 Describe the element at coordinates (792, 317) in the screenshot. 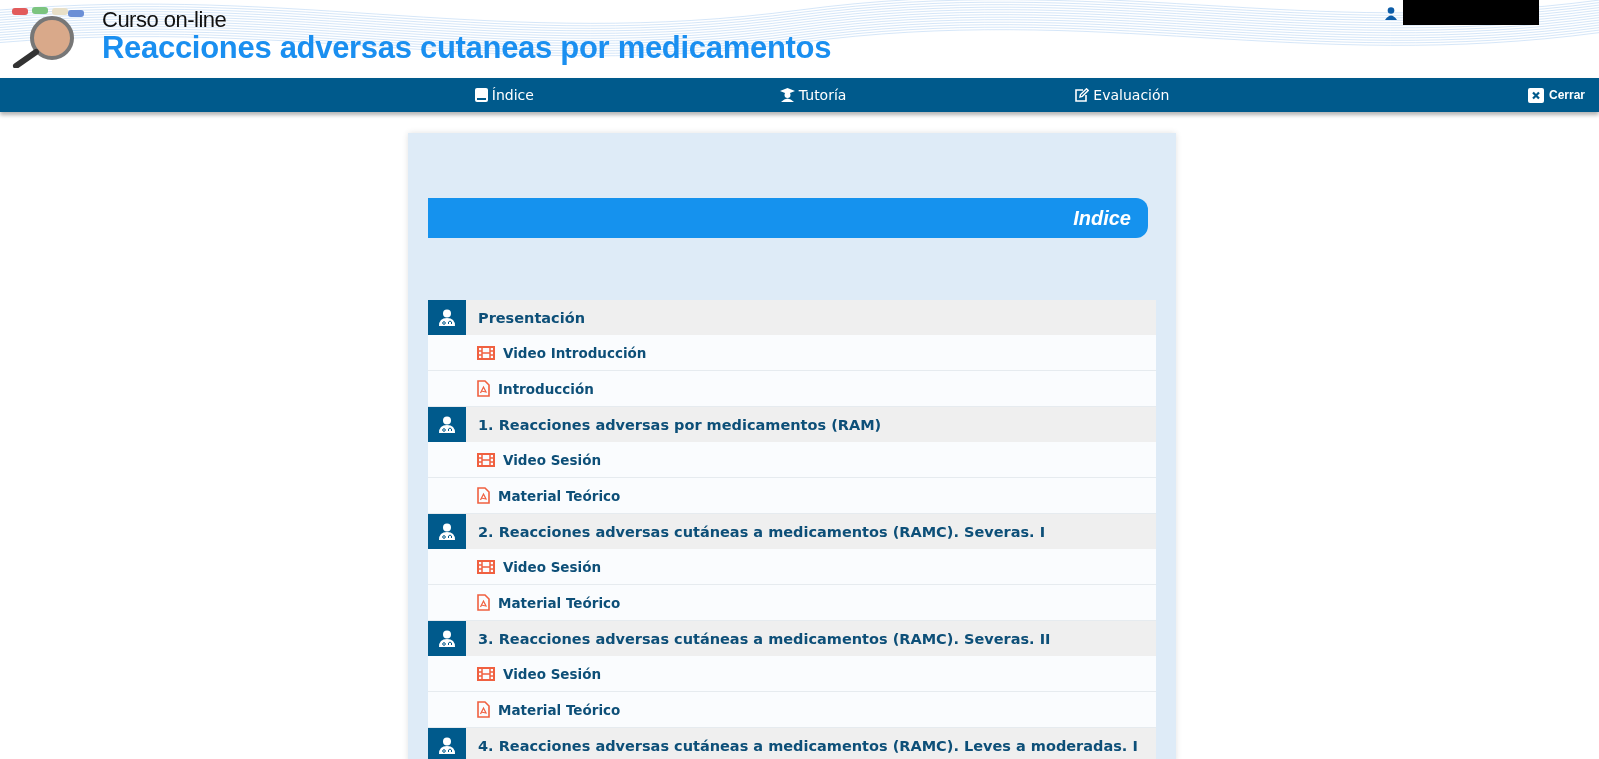

I see `section-row: Presentación` at that location.